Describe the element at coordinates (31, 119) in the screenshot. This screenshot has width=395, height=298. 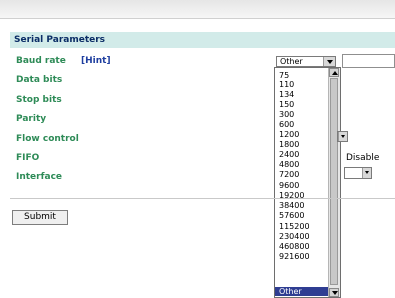
I see `parity-label: Parity` at that location.